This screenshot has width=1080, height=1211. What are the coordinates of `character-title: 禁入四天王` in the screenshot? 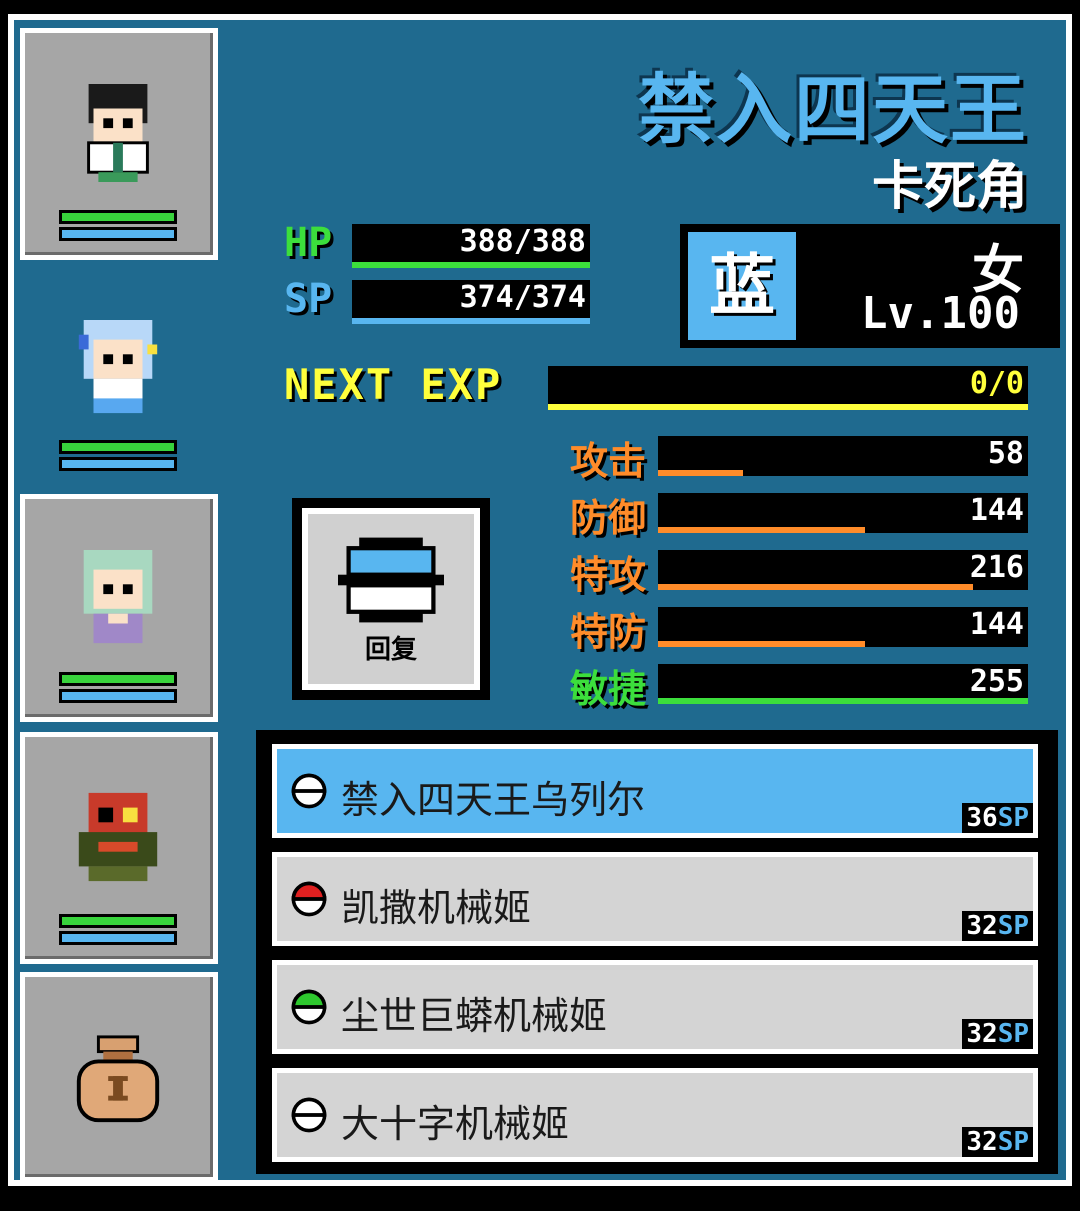 It's located at (833, 109).